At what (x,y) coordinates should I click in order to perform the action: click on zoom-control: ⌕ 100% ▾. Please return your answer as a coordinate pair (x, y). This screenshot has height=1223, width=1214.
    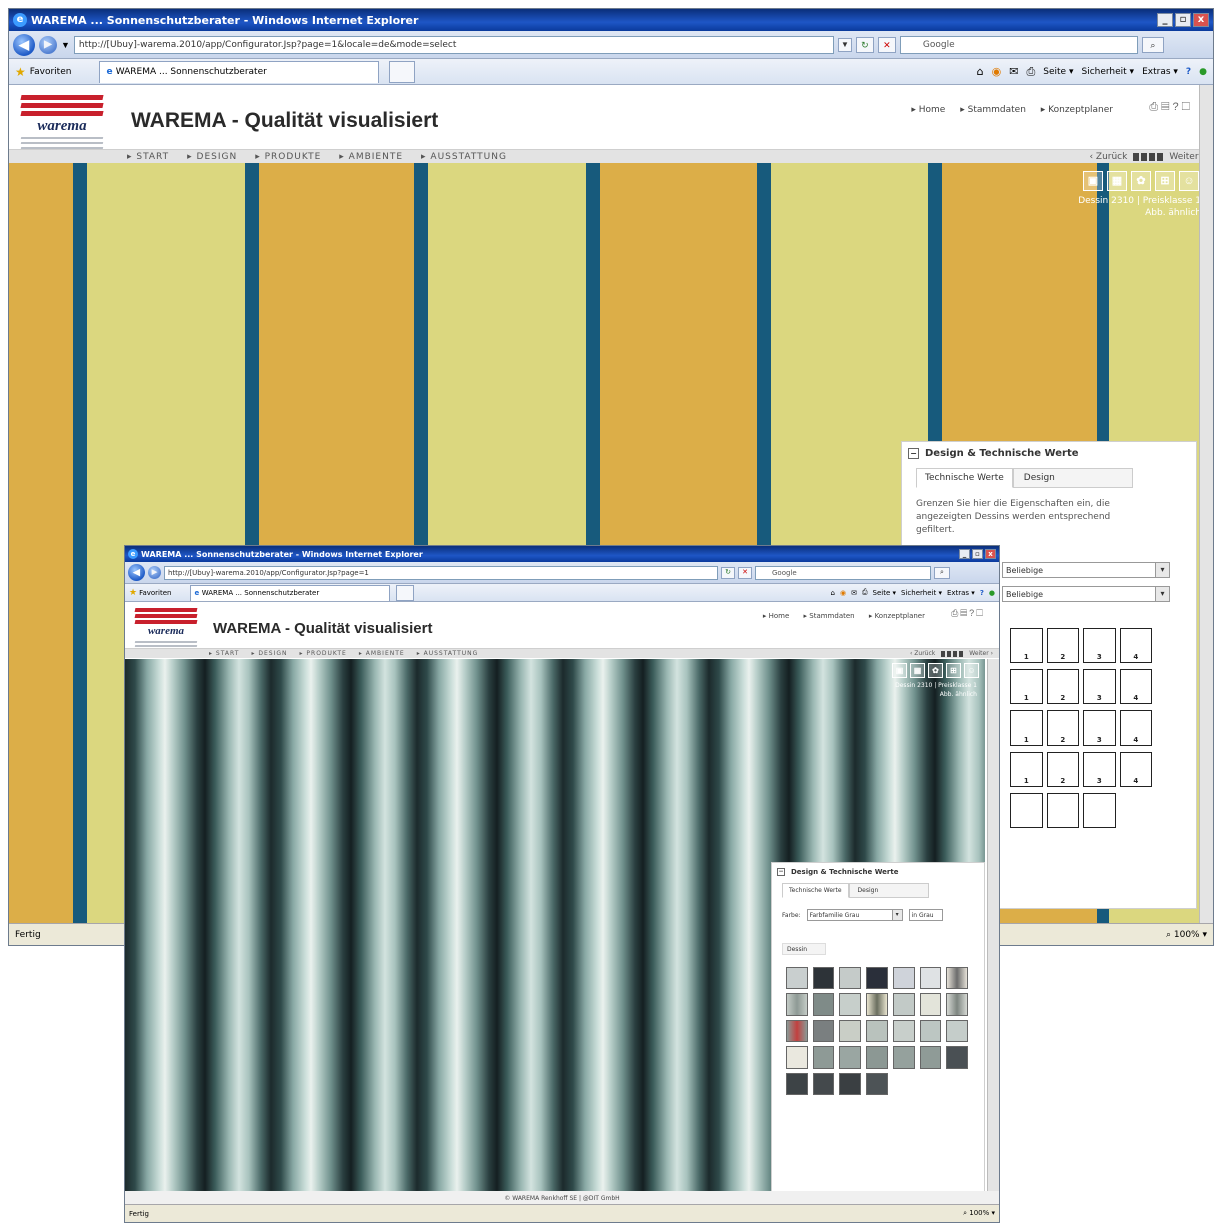
    Looking at the image, I should click on (979, 1213).